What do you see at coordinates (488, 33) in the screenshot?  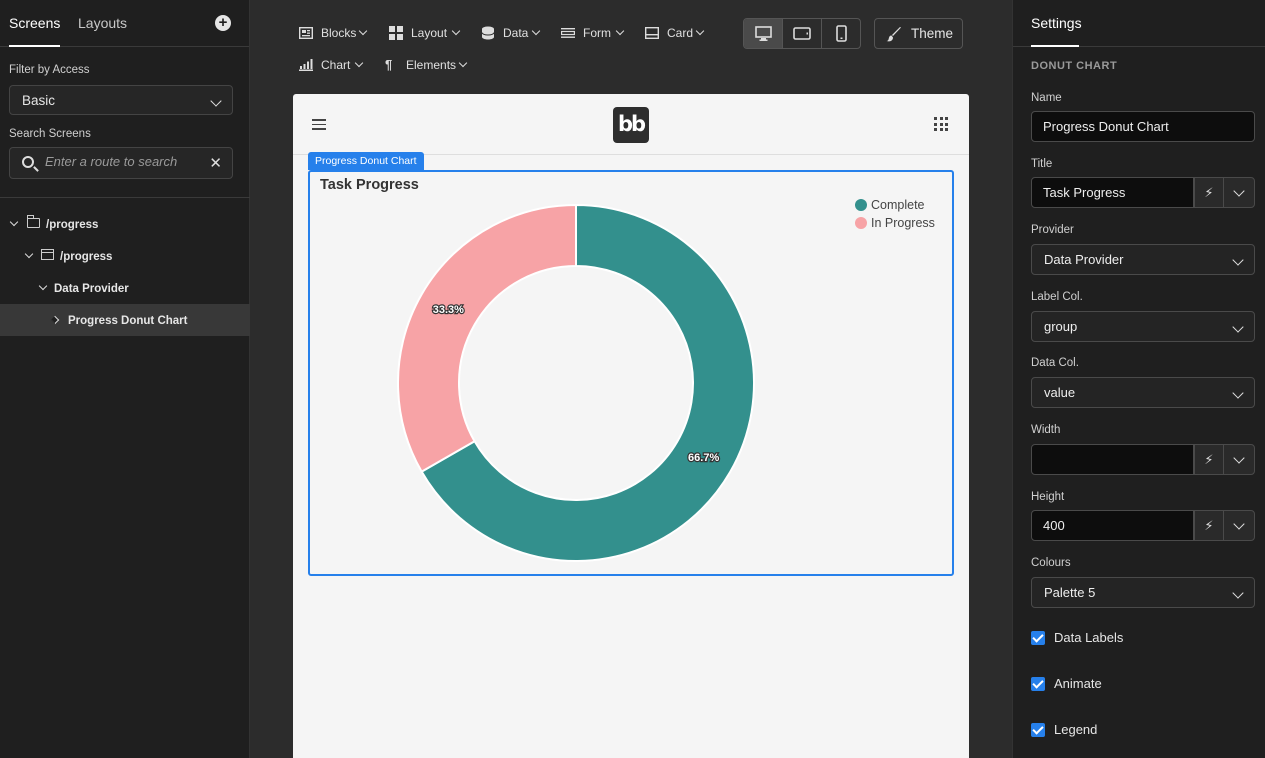 I see `database-icon` at bounding box center [488, 33].